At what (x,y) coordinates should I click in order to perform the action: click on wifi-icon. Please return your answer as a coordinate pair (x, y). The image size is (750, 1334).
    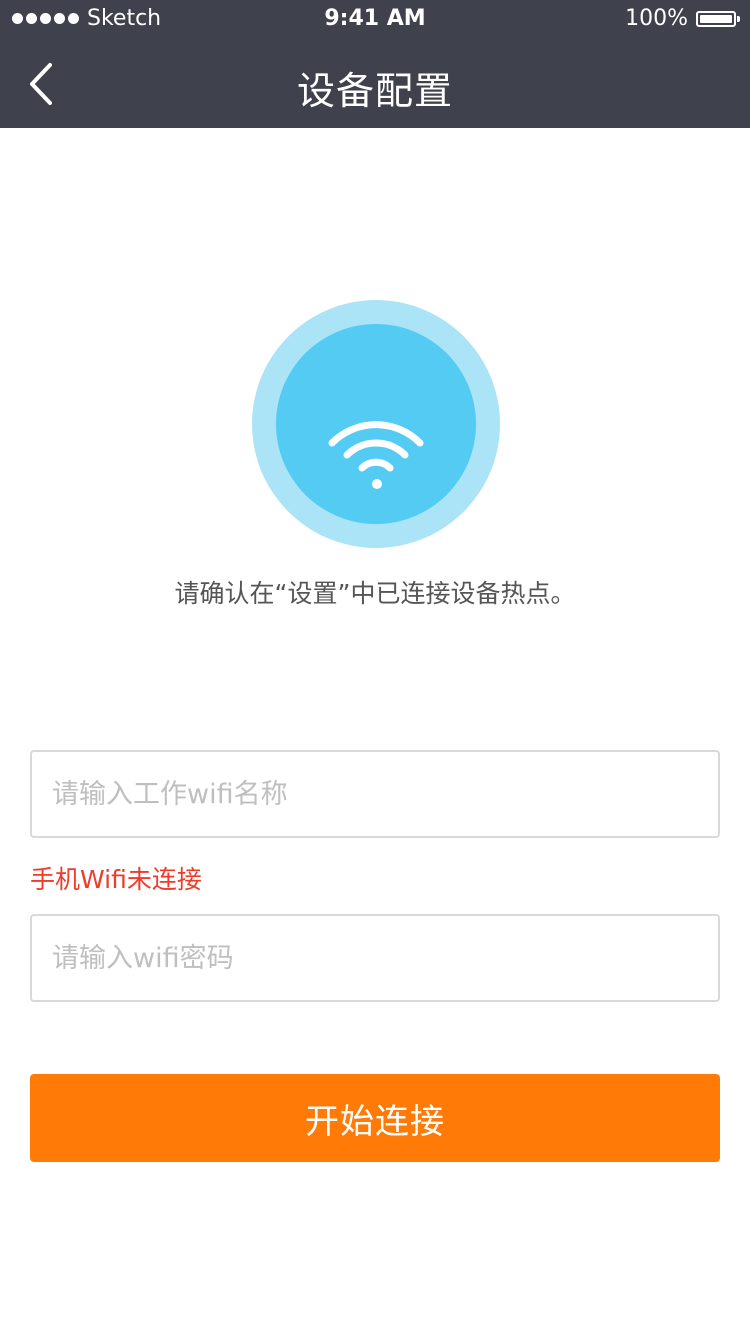
    Looking at the image, I should click on (376, 455).